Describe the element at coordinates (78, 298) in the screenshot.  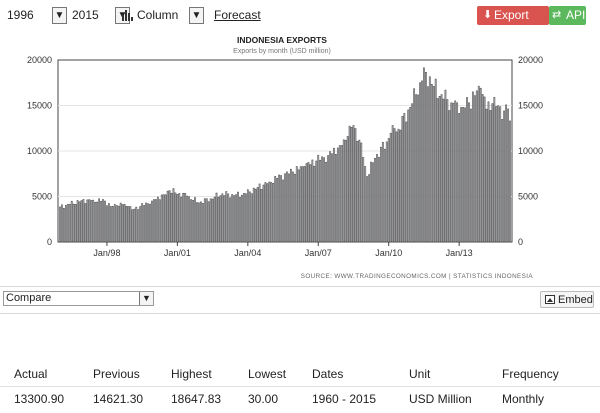
I see `compare-select: Compare ▼` at that location.